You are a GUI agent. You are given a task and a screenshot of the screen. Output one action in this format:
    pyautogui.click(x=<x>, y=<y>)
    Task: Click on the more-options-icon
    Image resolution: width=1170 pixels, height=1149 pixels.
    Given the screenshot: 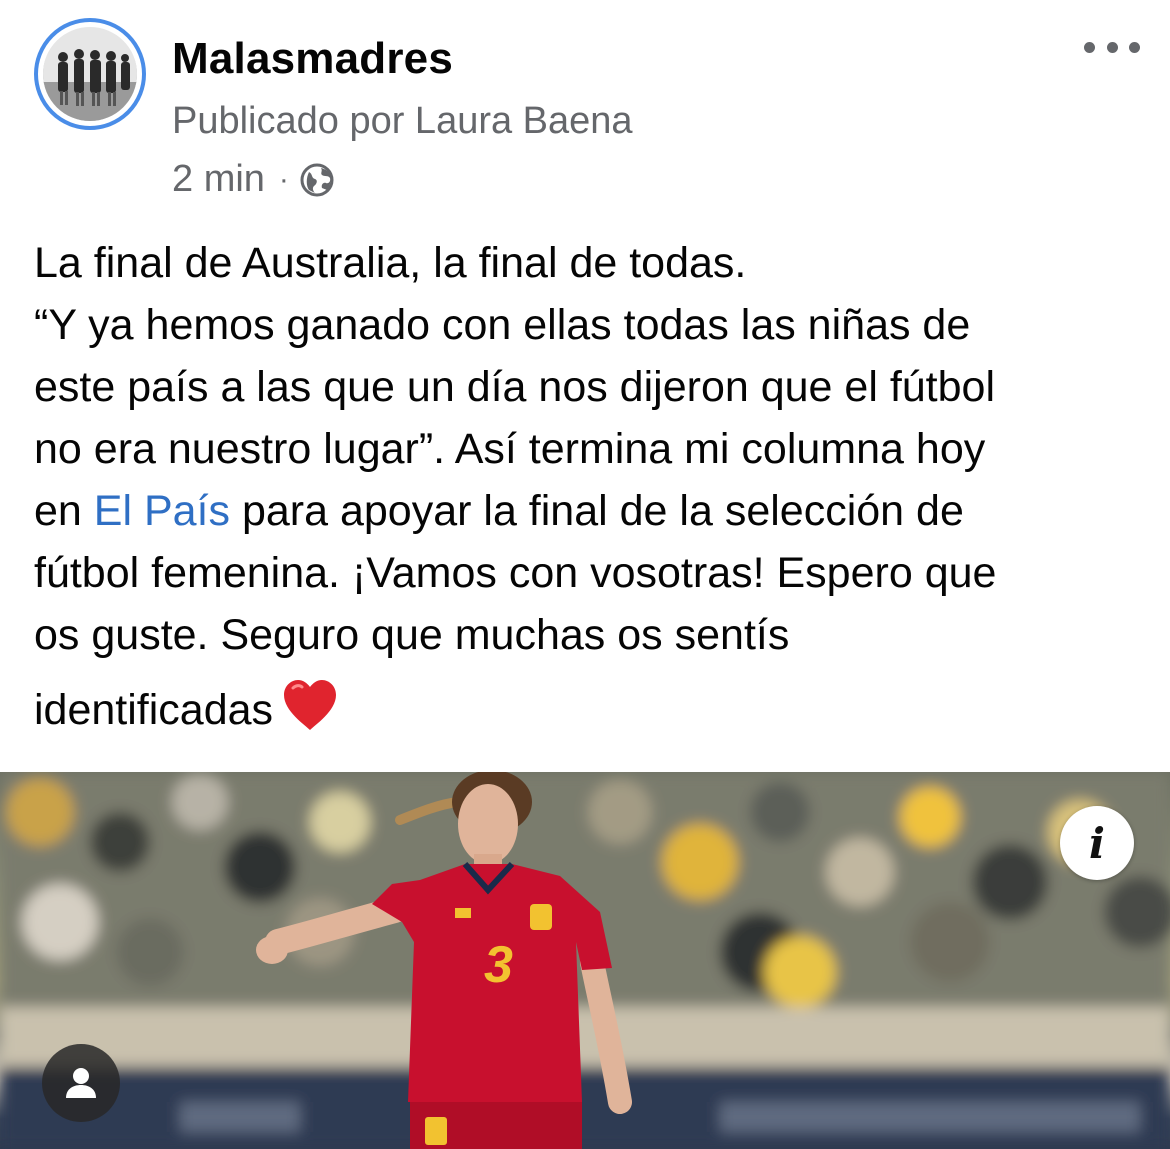 What is the action you would take?
    pyautogui.click(x=1112, y=47)
    